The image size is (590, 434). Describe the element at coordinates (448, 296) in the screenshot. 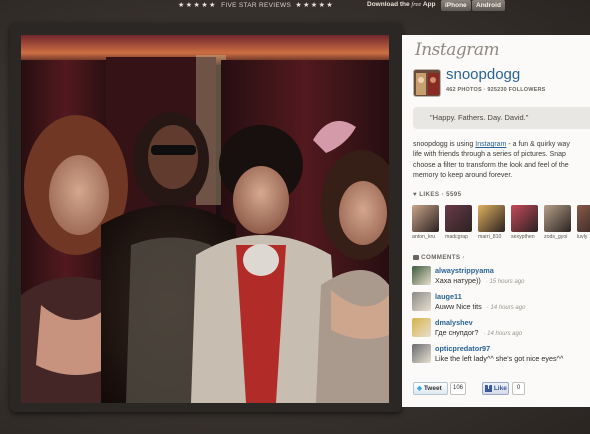

I see `commenter-username: lauge11` at that location.